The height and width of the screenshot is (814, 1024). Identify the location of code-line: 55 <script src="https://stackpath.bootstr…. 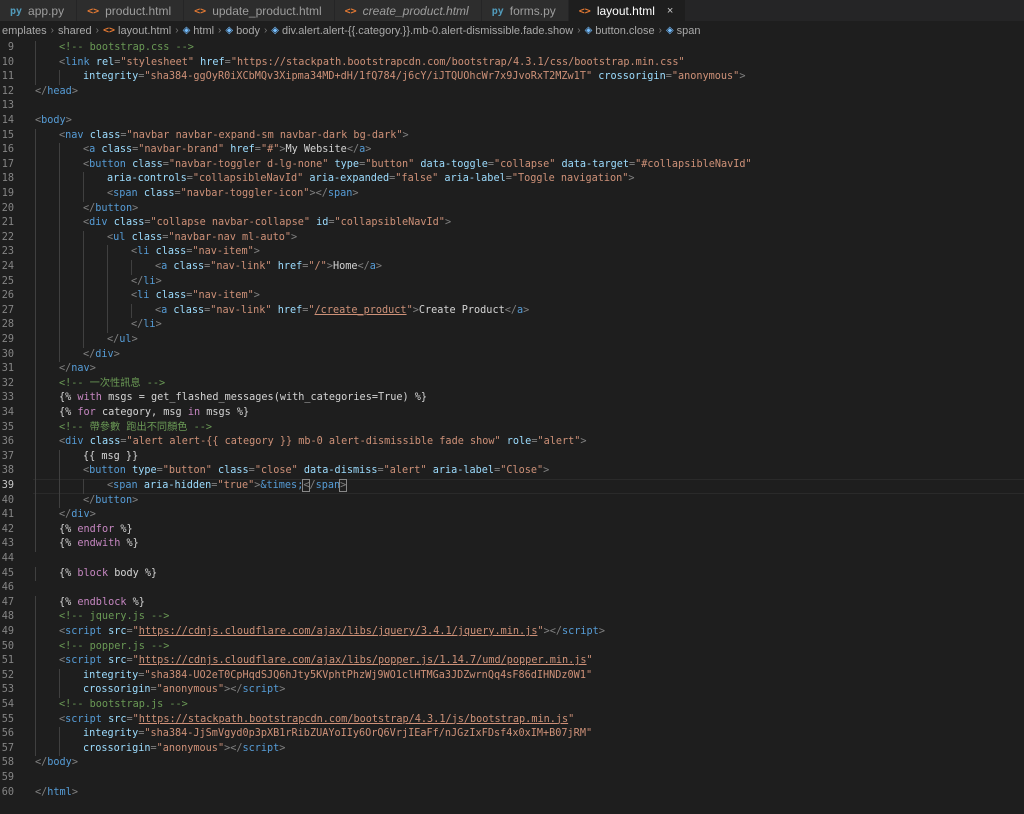
(512, 720).